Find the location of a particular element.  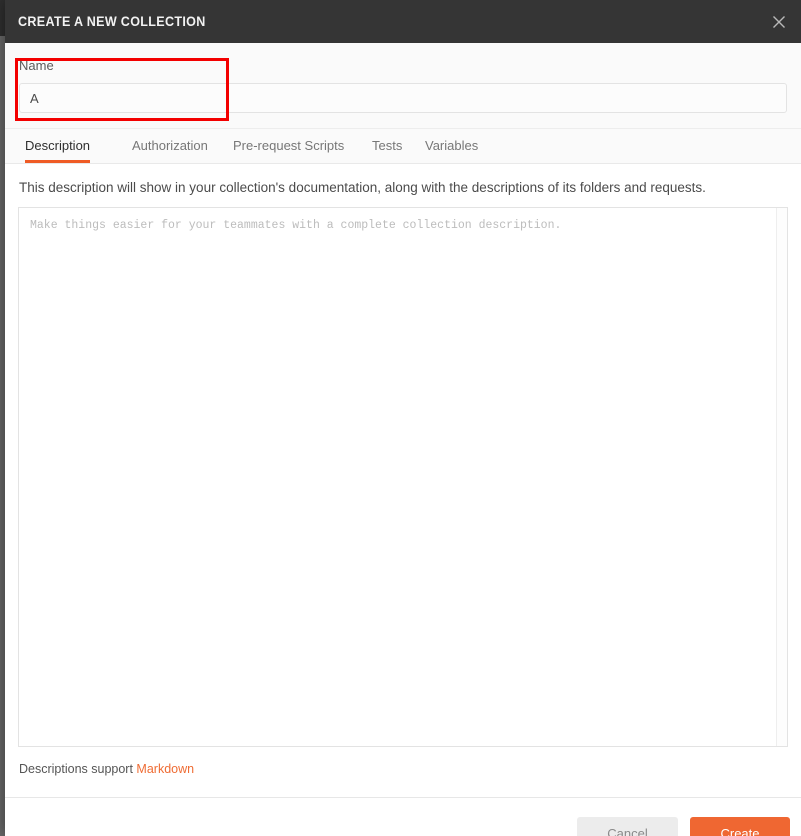

modal-footer: Cancel Create is located at coordinates (403, 817).